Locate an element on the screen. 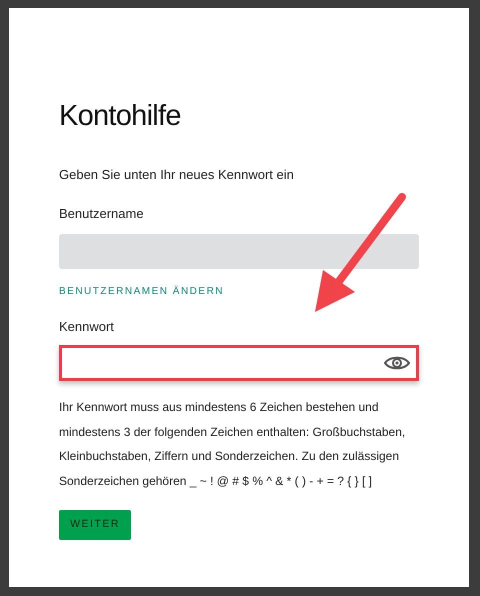  subtitle: Geben Sie unten Ihr neues Kennwort ein is located at coordinates (177, 175).